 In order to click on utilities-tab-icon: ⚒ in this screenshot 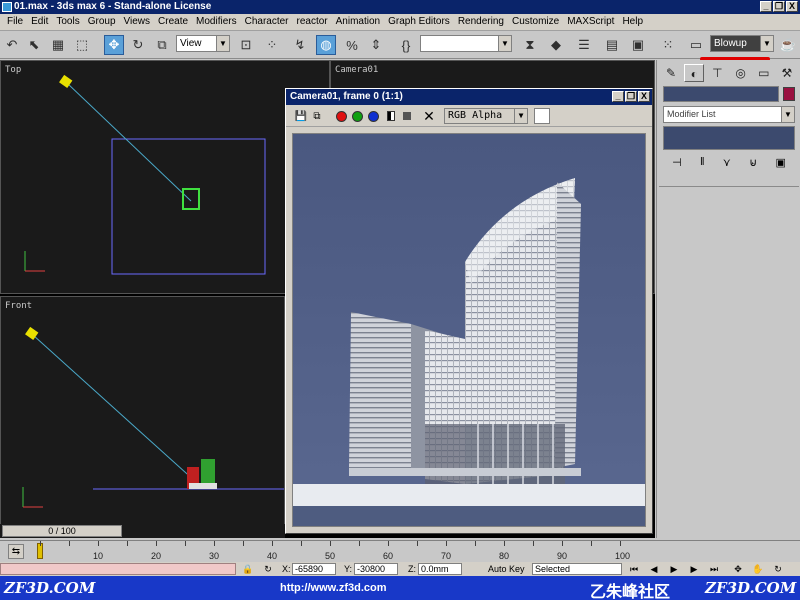, I will do `click(787, 73)`.